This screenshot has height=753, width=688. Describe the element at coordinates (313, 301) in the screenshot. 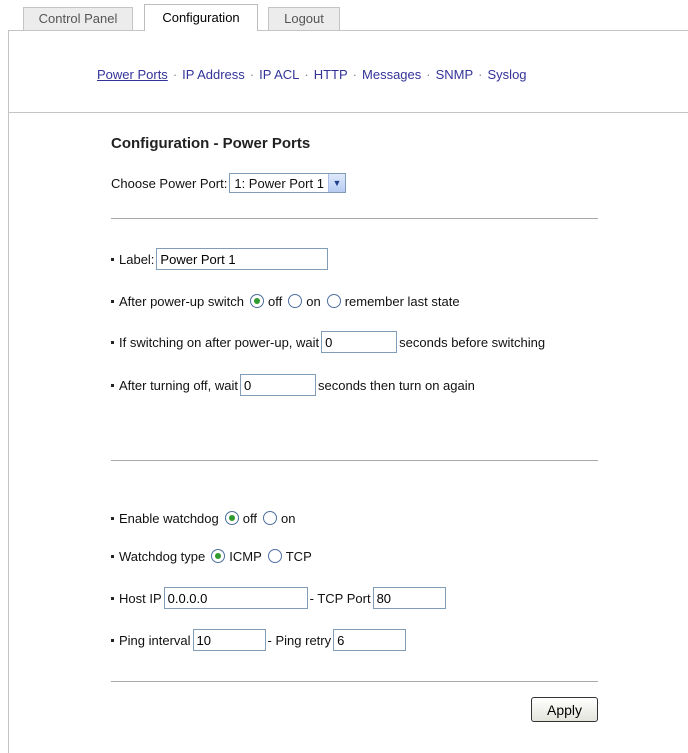

I see `powerup-on-label: on` at that location.